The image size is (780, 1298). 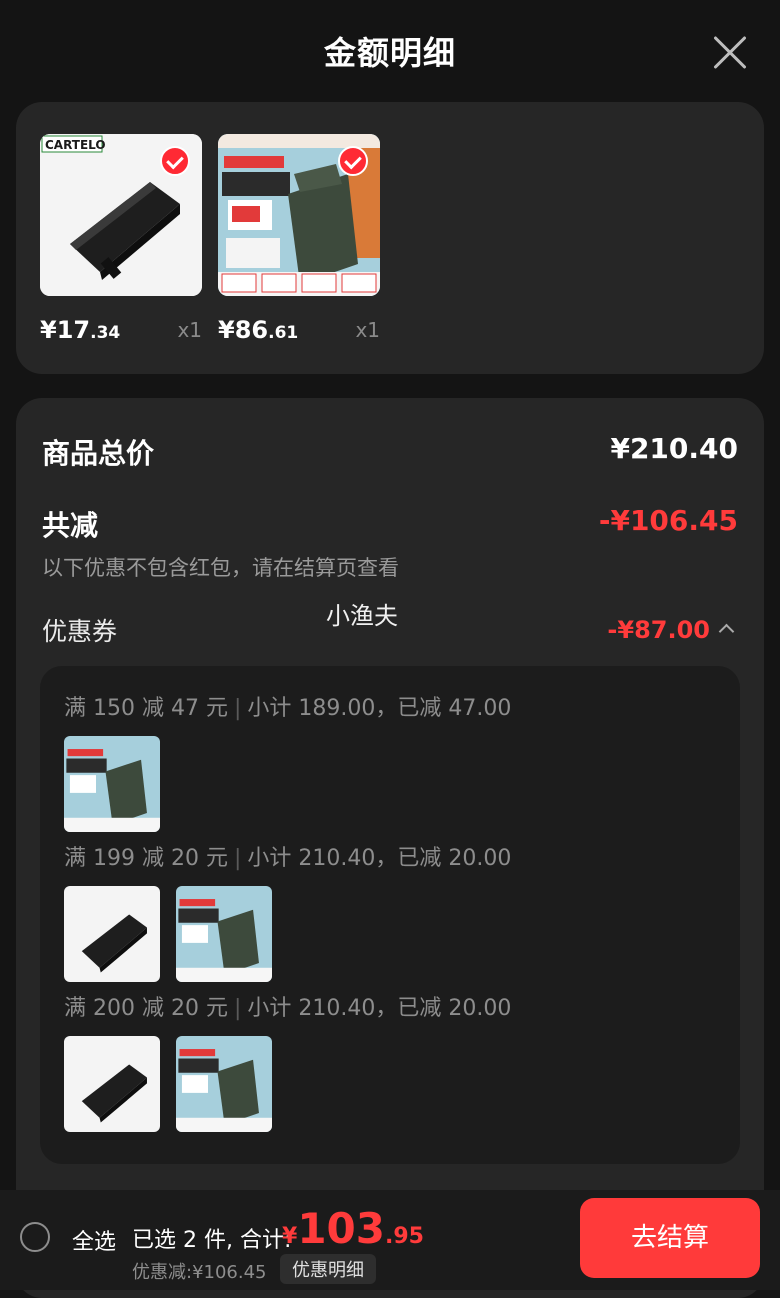 I want to click on product-item-bag: ¥86.61 x1, so click(x=299, y=239).